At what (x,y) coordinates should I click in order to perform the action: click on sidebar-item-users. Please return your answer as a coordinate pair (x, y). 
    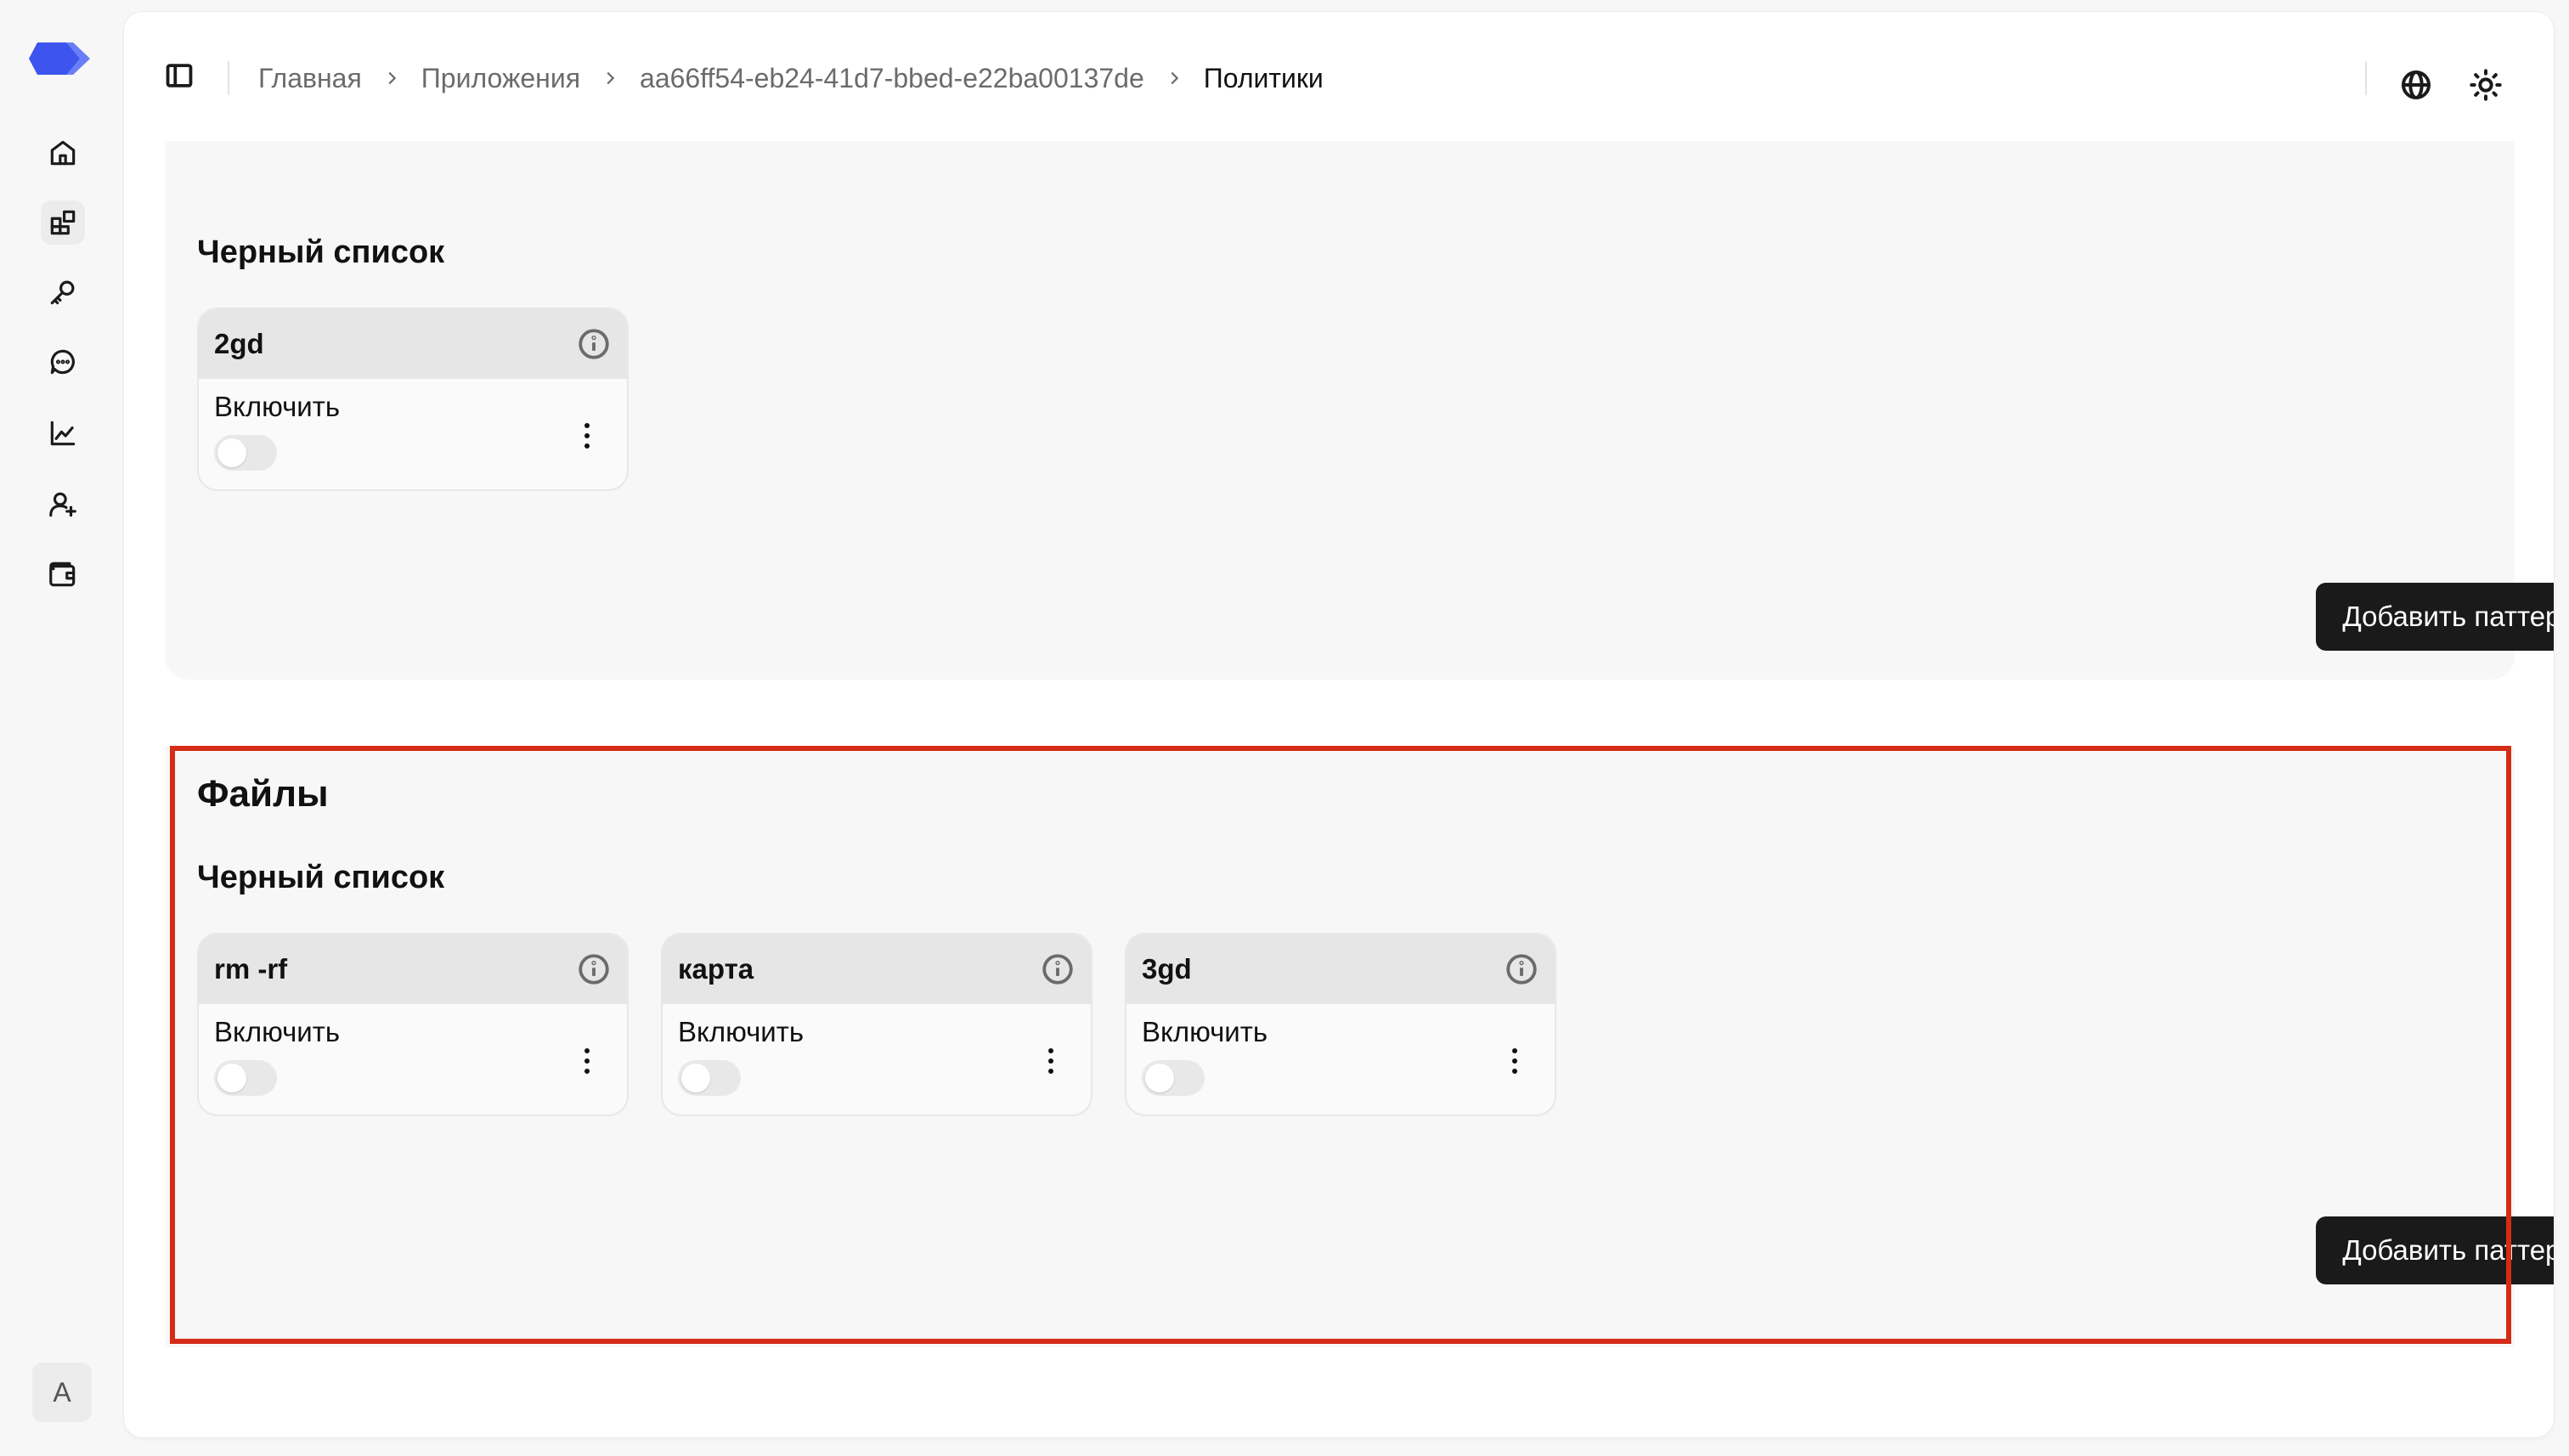
    Looking at the image, I should click on (63, 505).